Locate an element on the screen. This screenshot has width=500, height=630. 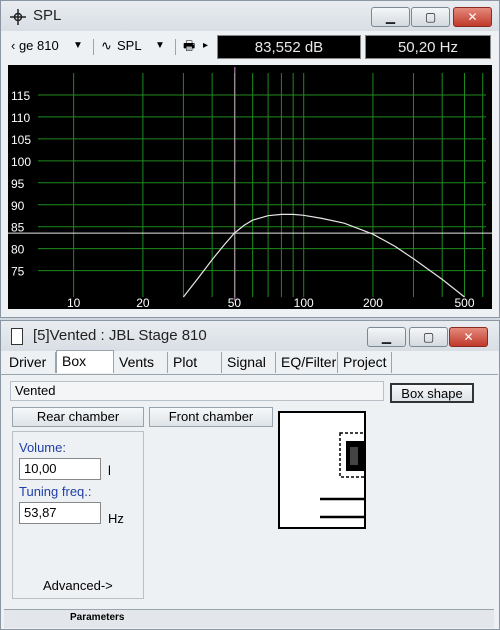
driver-select: ‹ ge 810 ▼ is located at coordinates (47, 46).